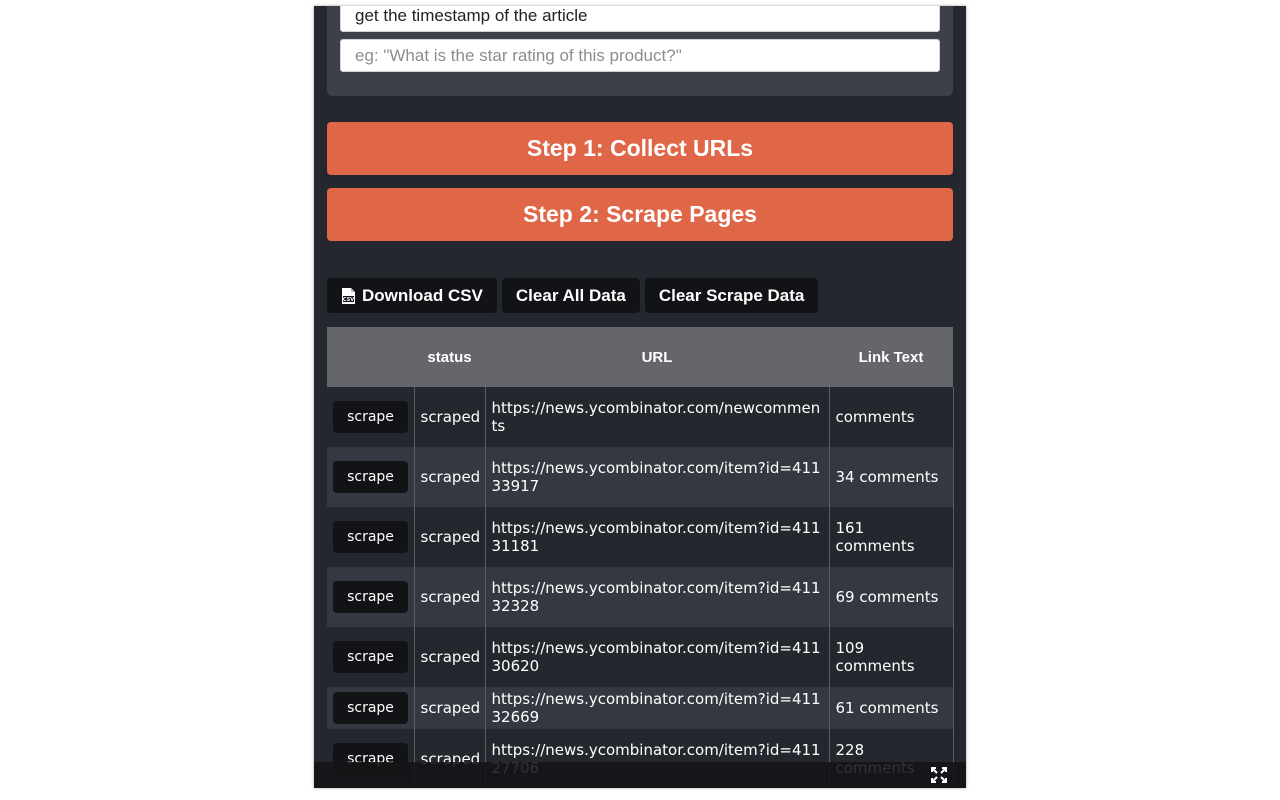 The height and width of the screenshot is (800, 1280). Describe the element at coordinates (891, 477) in the screenshot. I see `row-link-text: 34 comments` at that location.